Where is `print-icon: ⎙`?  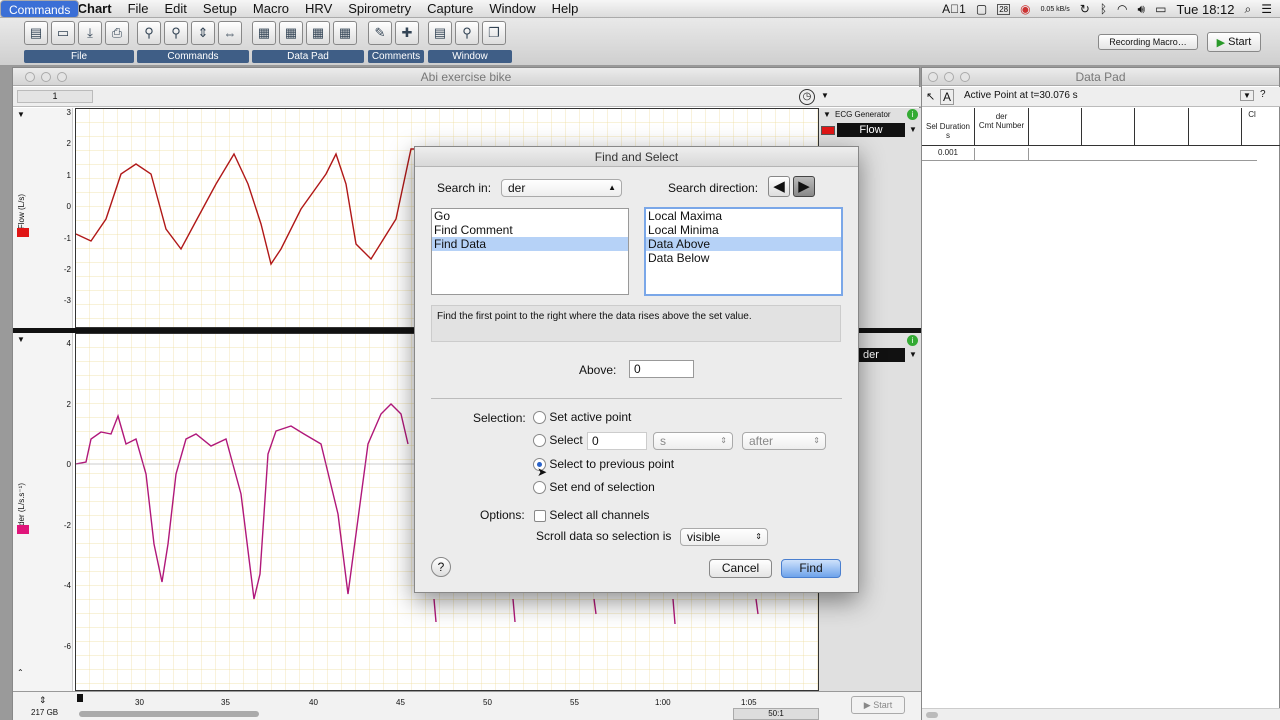
print-icon: ⎙ is located at coordinates (117, 33).